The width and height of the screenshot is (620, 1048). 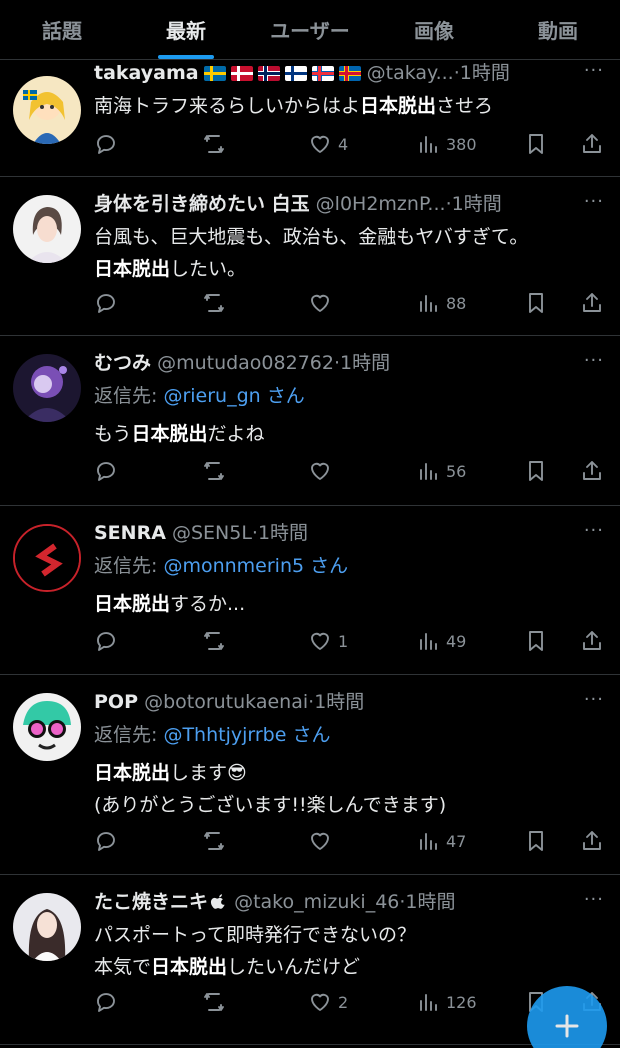 What do you see at coordinates (212, 533) in the screenshot?
I see `user-handle: @SEN5L` at bounding box center [212, 533].